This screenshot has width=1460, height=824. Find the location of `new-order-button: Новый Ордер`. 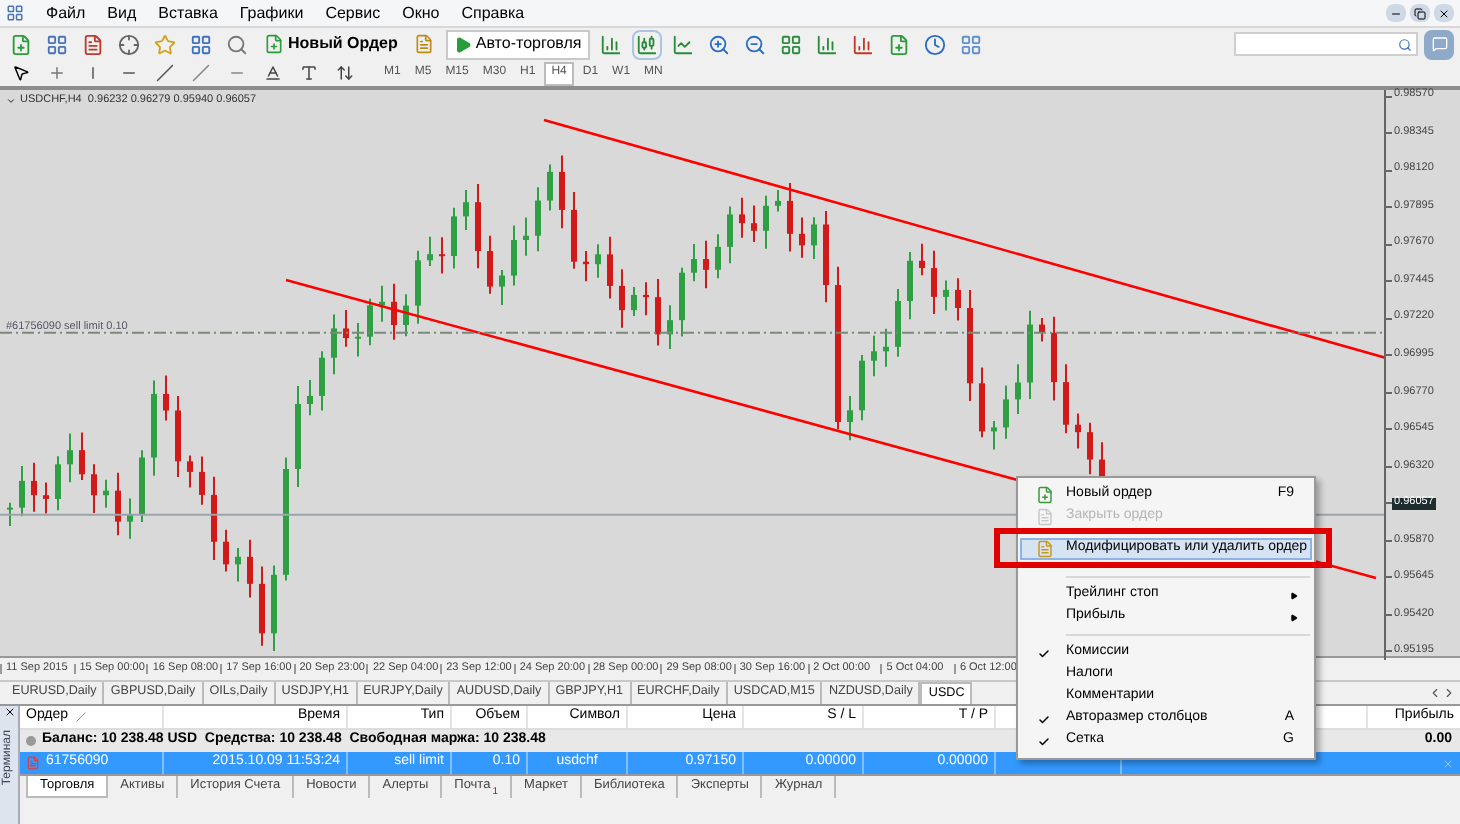

new-order-button: Новый Ордер is located at coordinates (331, 44).